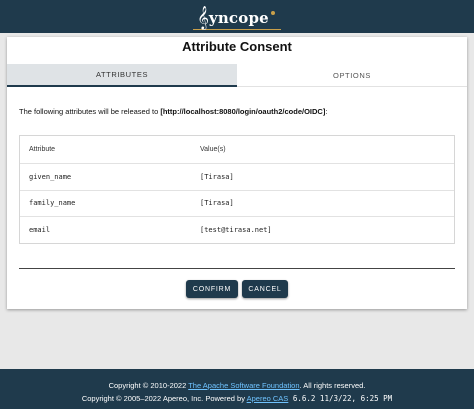  I want to click on intro-suffix: :, so click(326, 111).